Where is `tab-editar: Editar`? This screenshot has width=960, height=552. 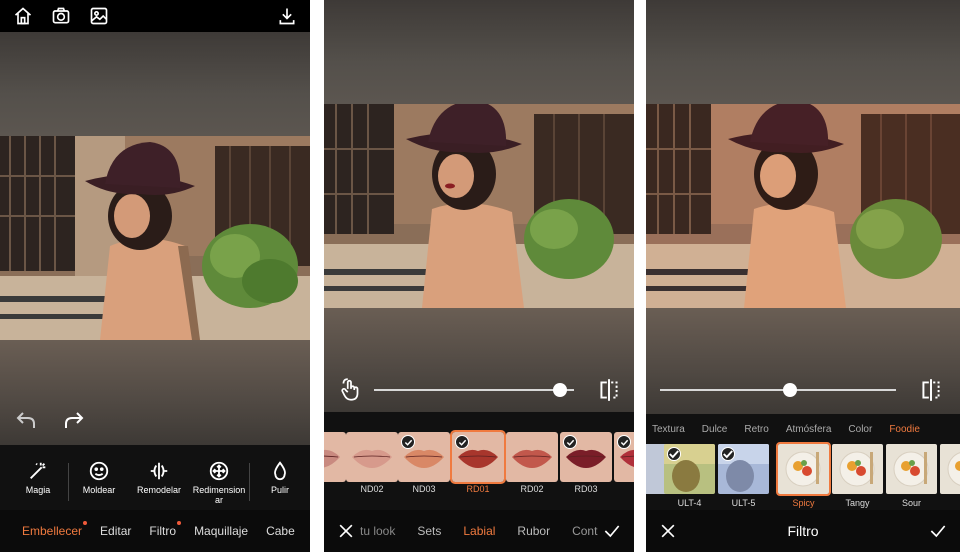 tab-editar: Editar is located at coordinates (115, 531).